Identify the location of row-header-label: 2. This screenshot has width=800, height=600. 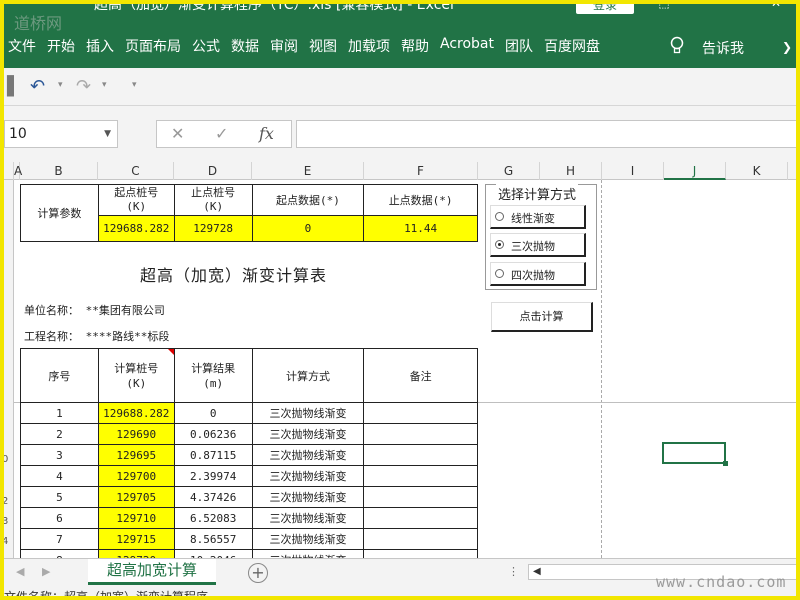
(5, 501).